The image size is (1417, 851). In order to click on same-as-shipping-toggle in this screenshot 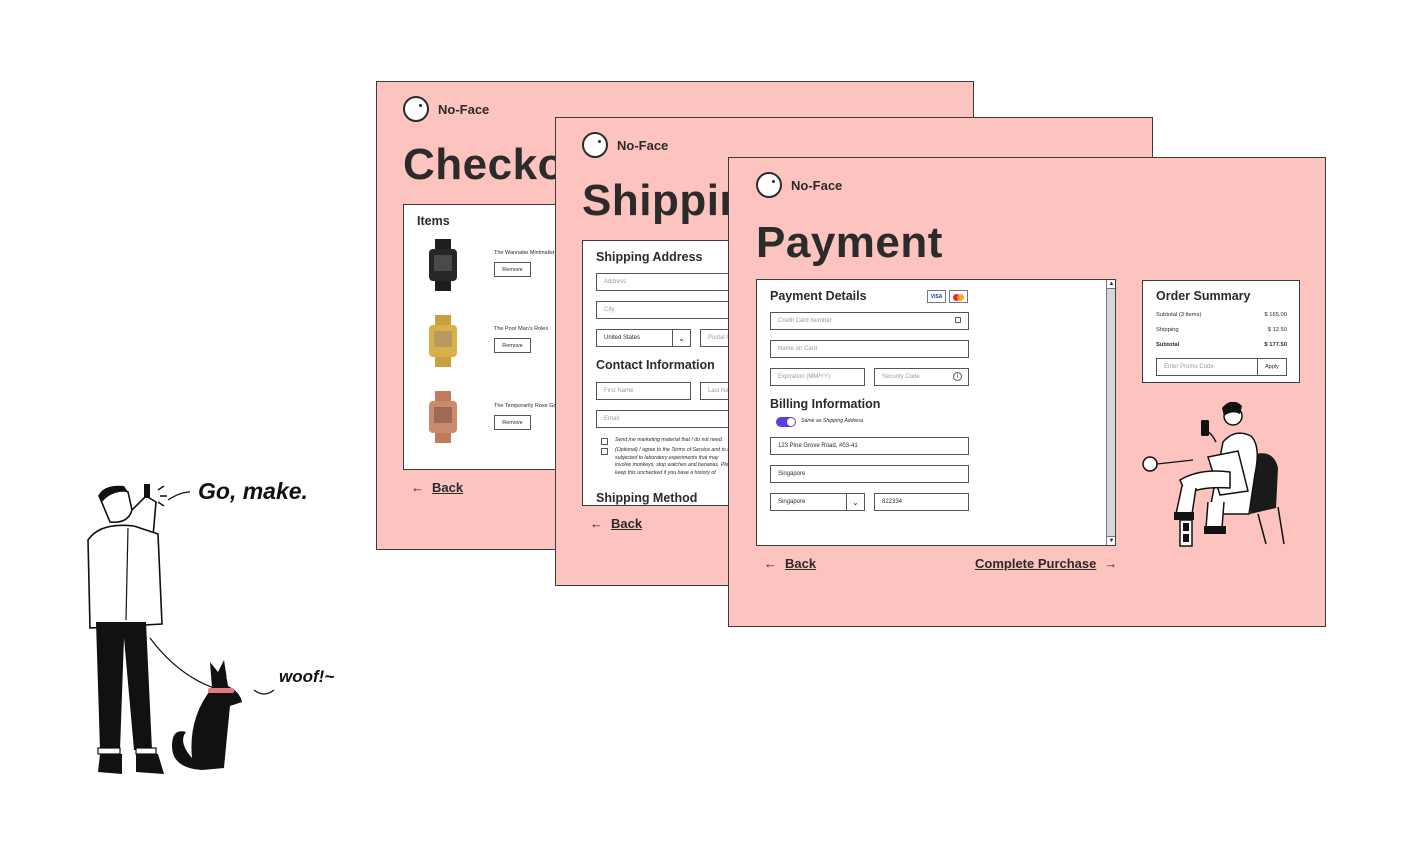, I will do `click(786, 422)`.